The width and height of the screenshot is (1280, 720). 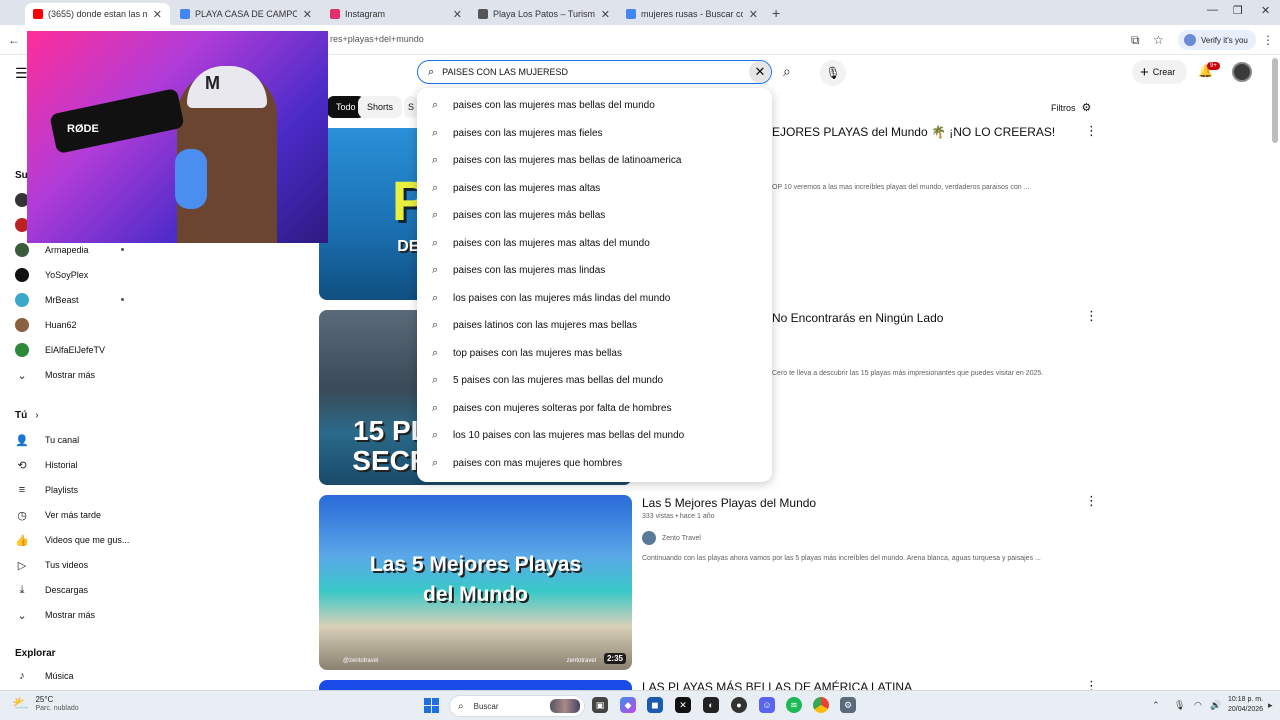 What do you see at coordinates (848, 705) in the screenshot?
I see `settings-gear-icon: ⚙` at bounding box center [848, 705].